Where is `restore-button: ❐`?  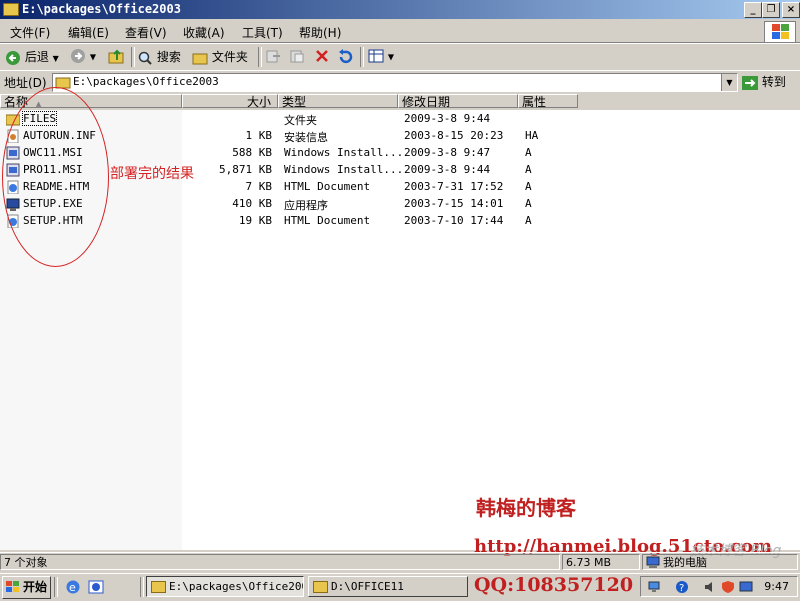 restore-button: ❐ is located at coordinates (771, 10).